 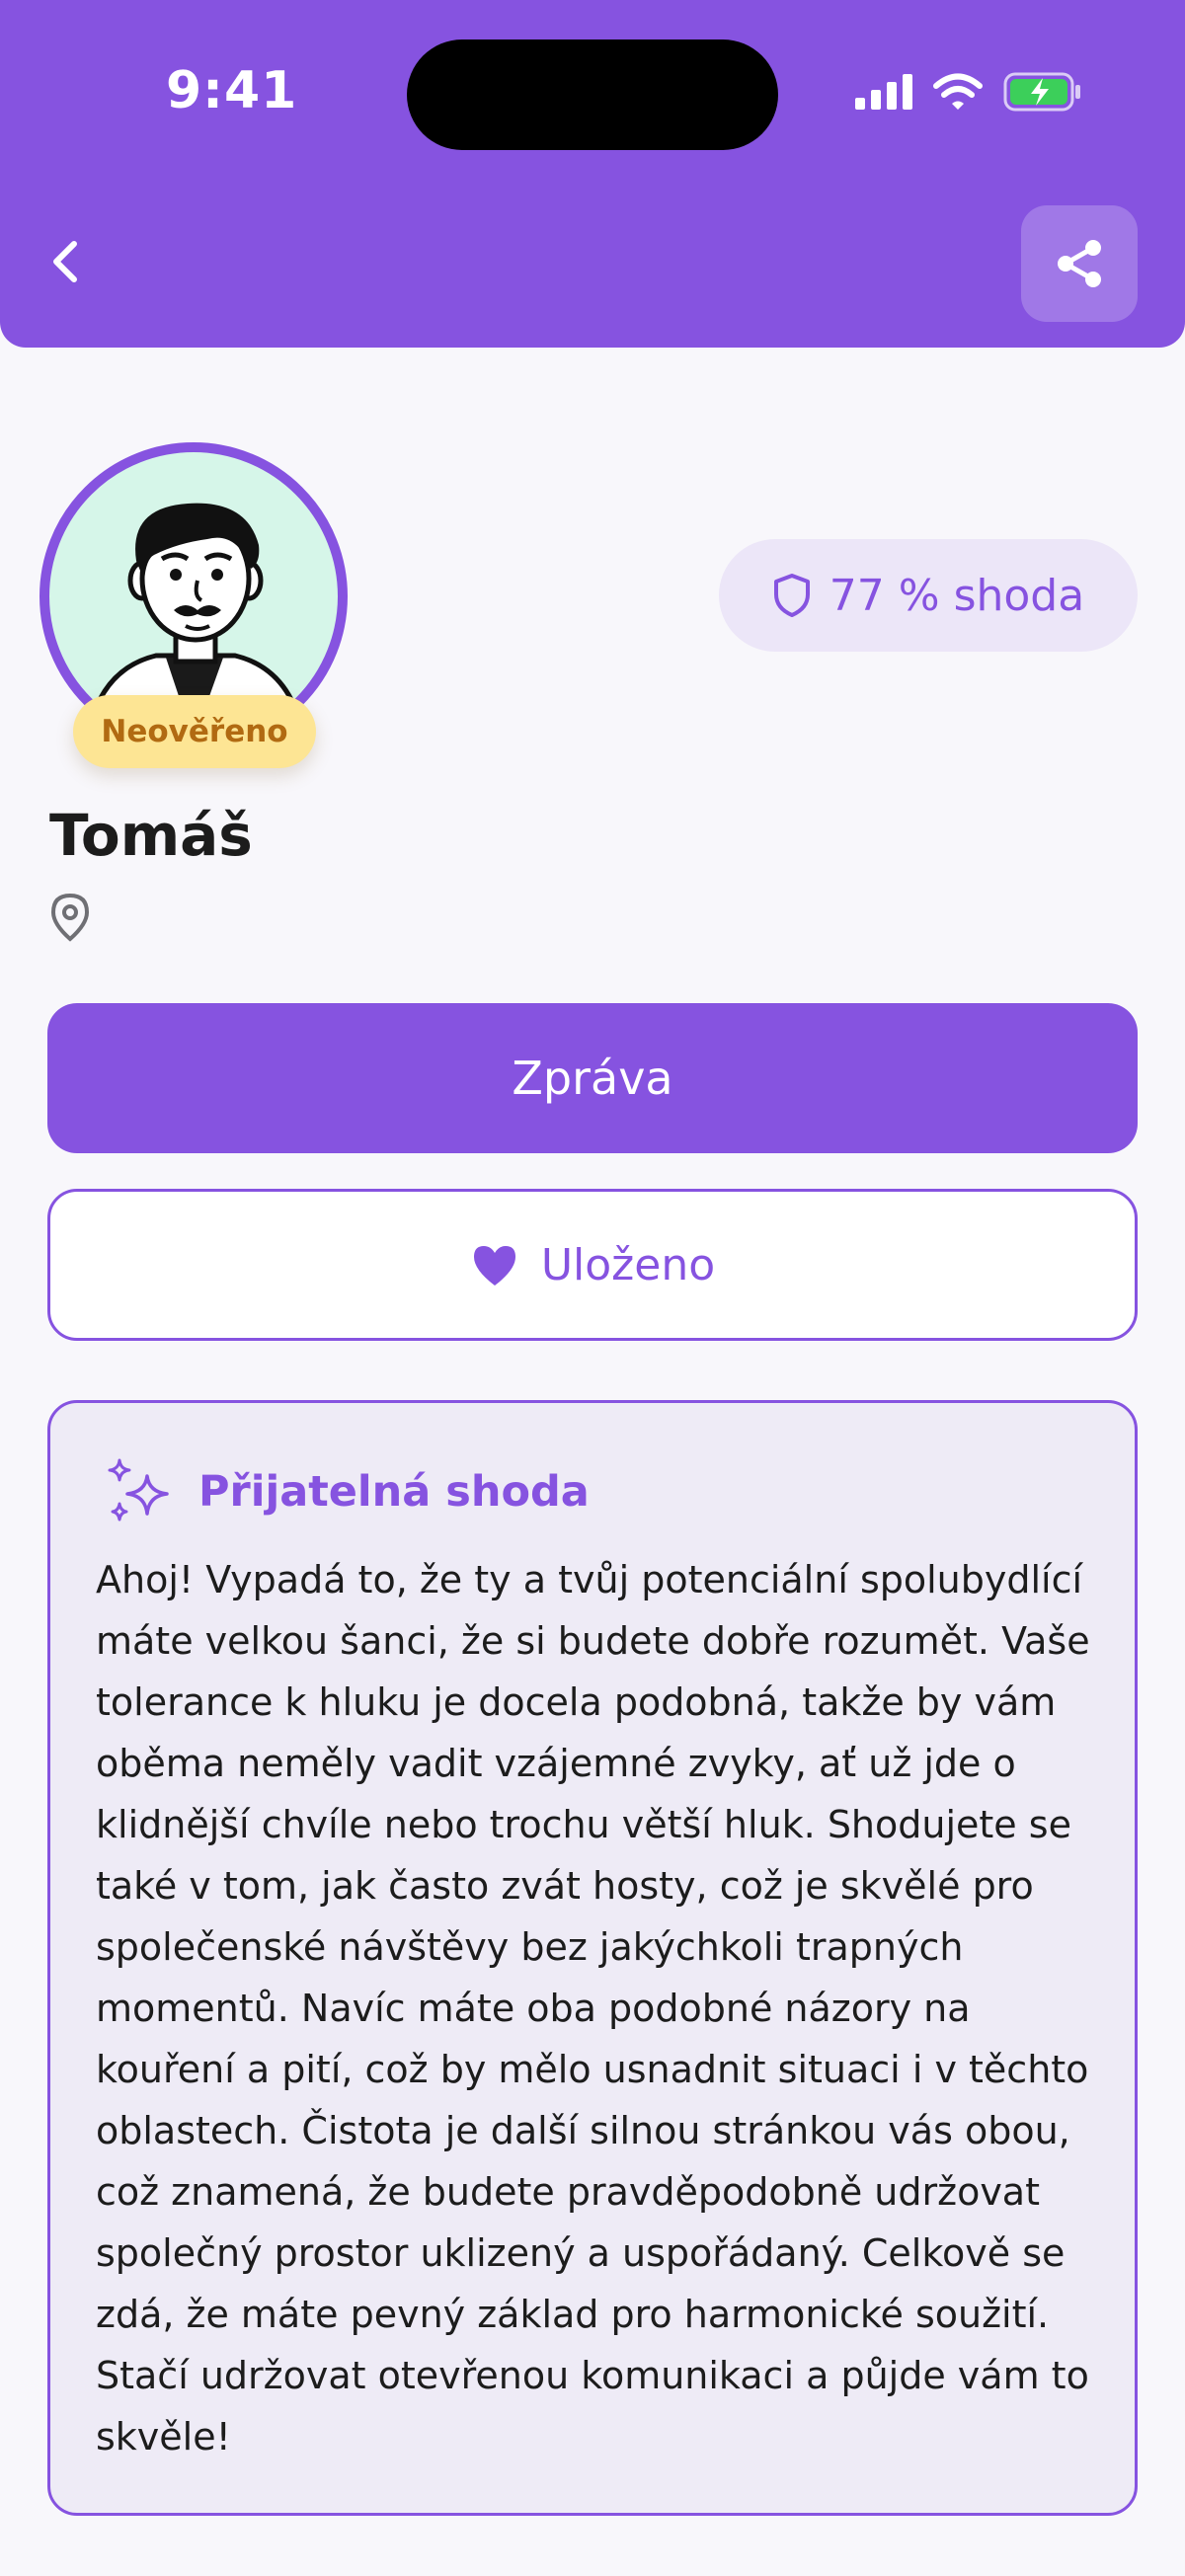 I want to click on back-button, so click(x=65, y=261).